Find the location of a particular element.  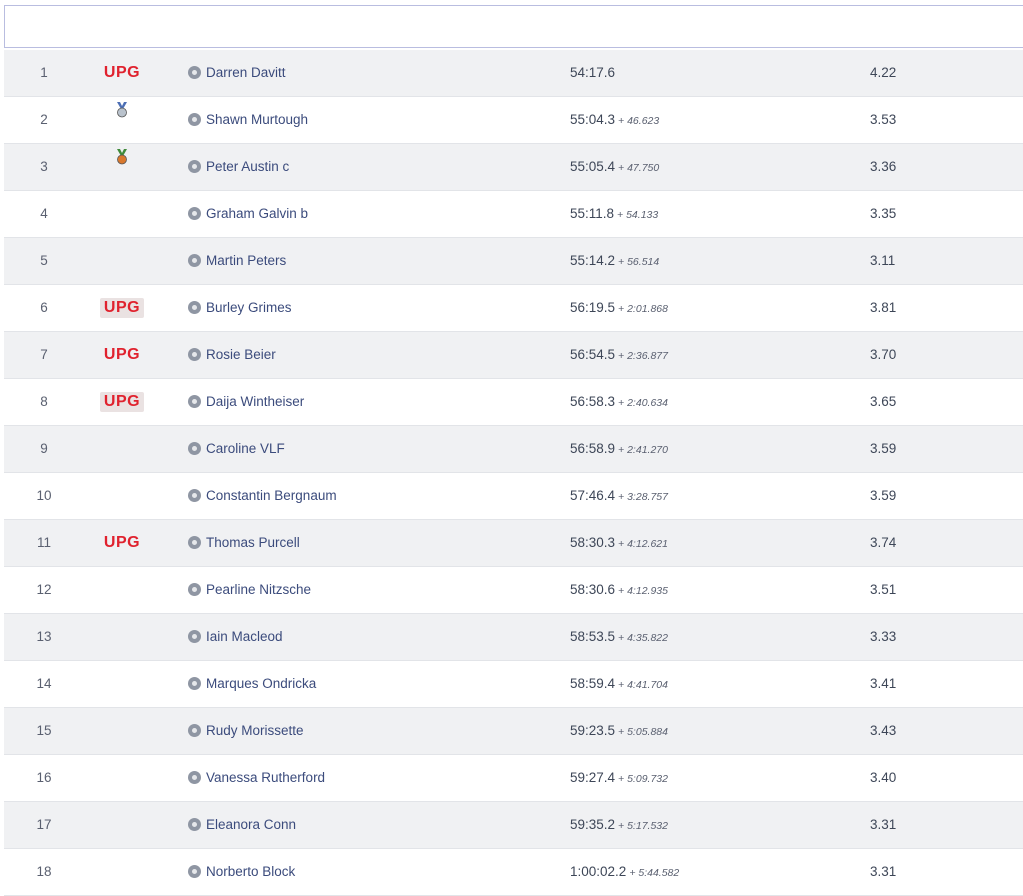

time-gap: + 5:05.884 is located at coordinates (643, 732).